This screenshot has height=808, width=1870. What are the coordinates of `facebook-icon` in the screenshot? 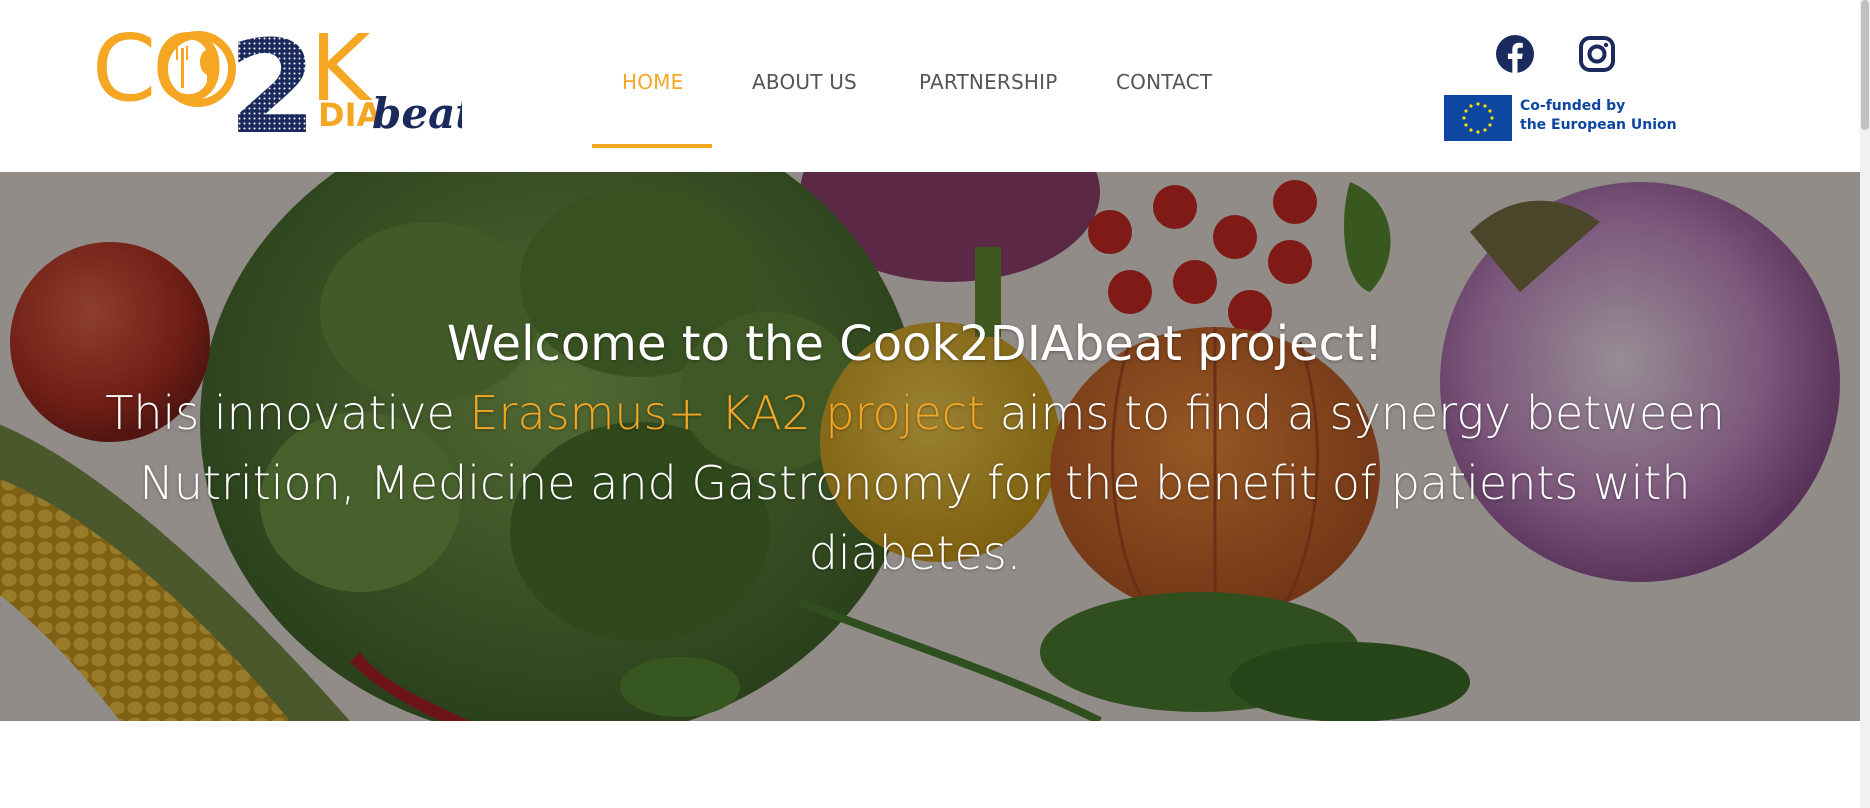 It's located at (1515, 54).